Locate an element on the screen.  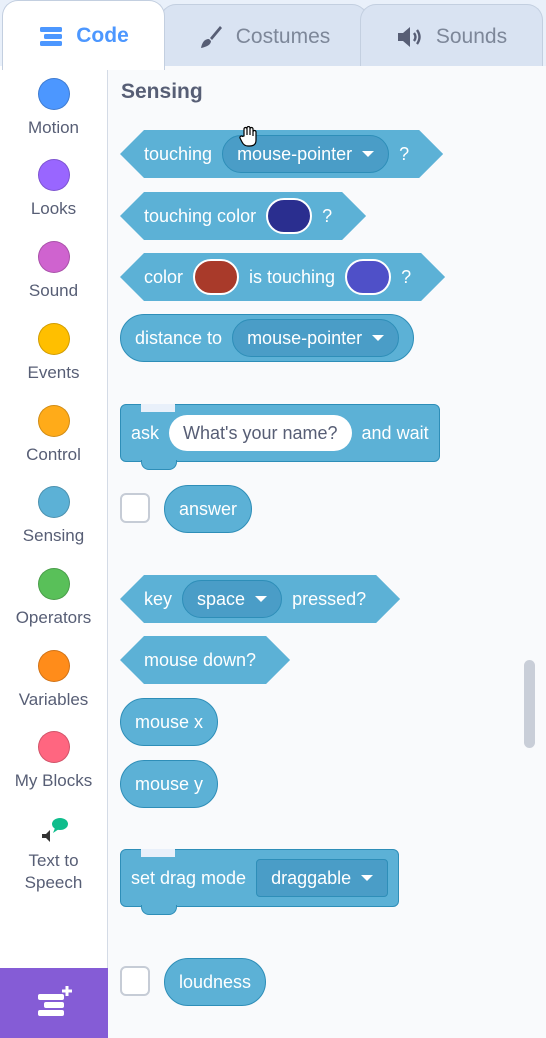
ask-and-wait-block: ask What's your name? and wait is located at coordinates (280, 437).